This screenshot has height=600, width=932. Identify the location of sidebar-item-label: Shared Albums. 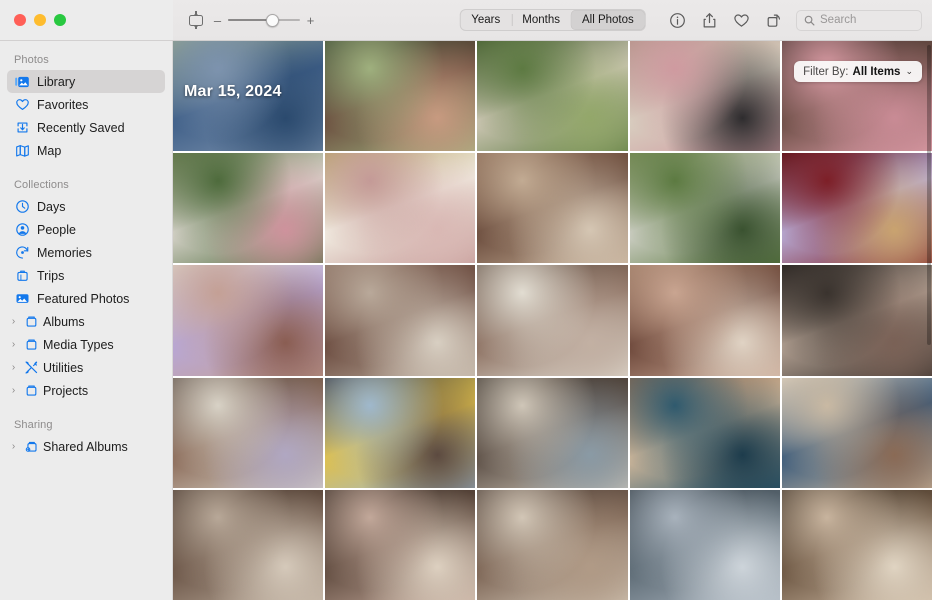
(85, 446).